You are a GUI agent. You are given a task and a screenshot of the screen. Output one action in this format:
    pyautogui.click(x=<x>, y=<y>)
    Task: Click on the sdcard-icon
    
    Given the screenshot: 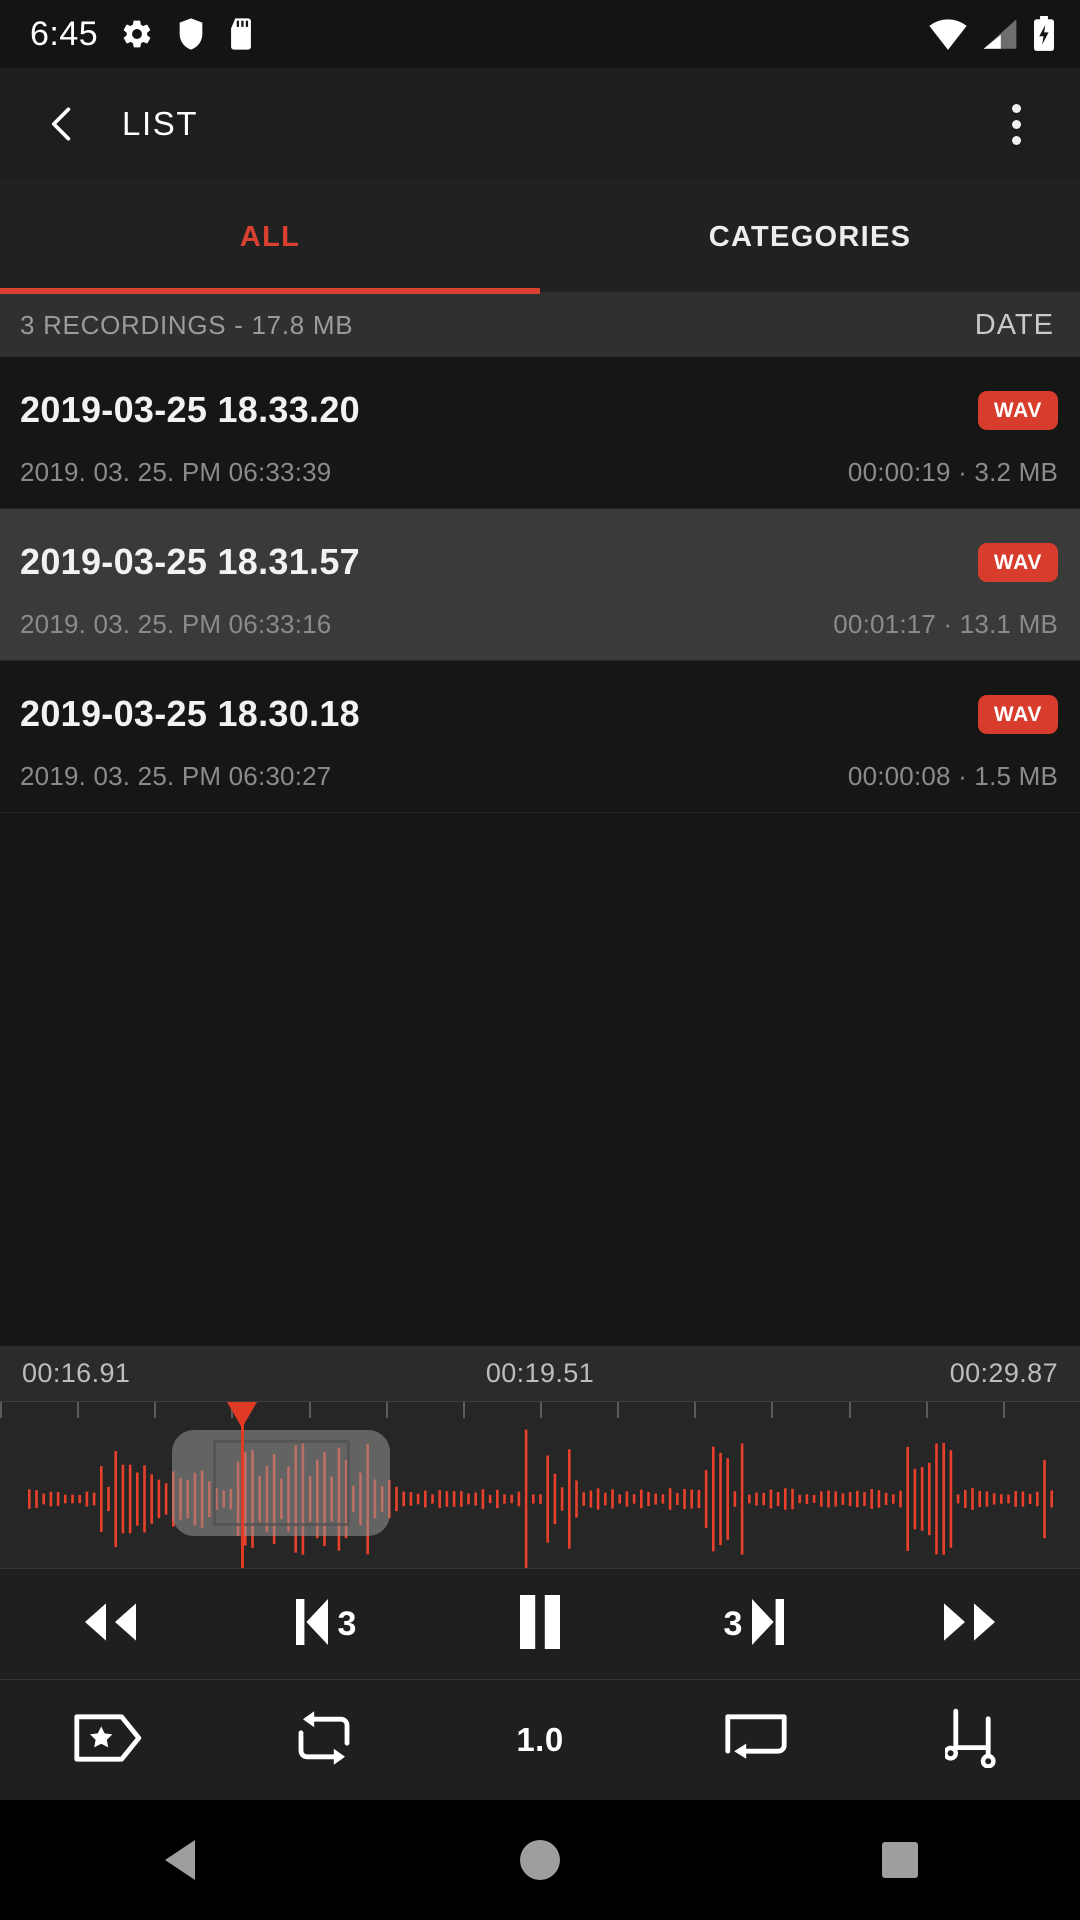 What is the action you would take?
    pyautogui.click(x=241, y=34)
    